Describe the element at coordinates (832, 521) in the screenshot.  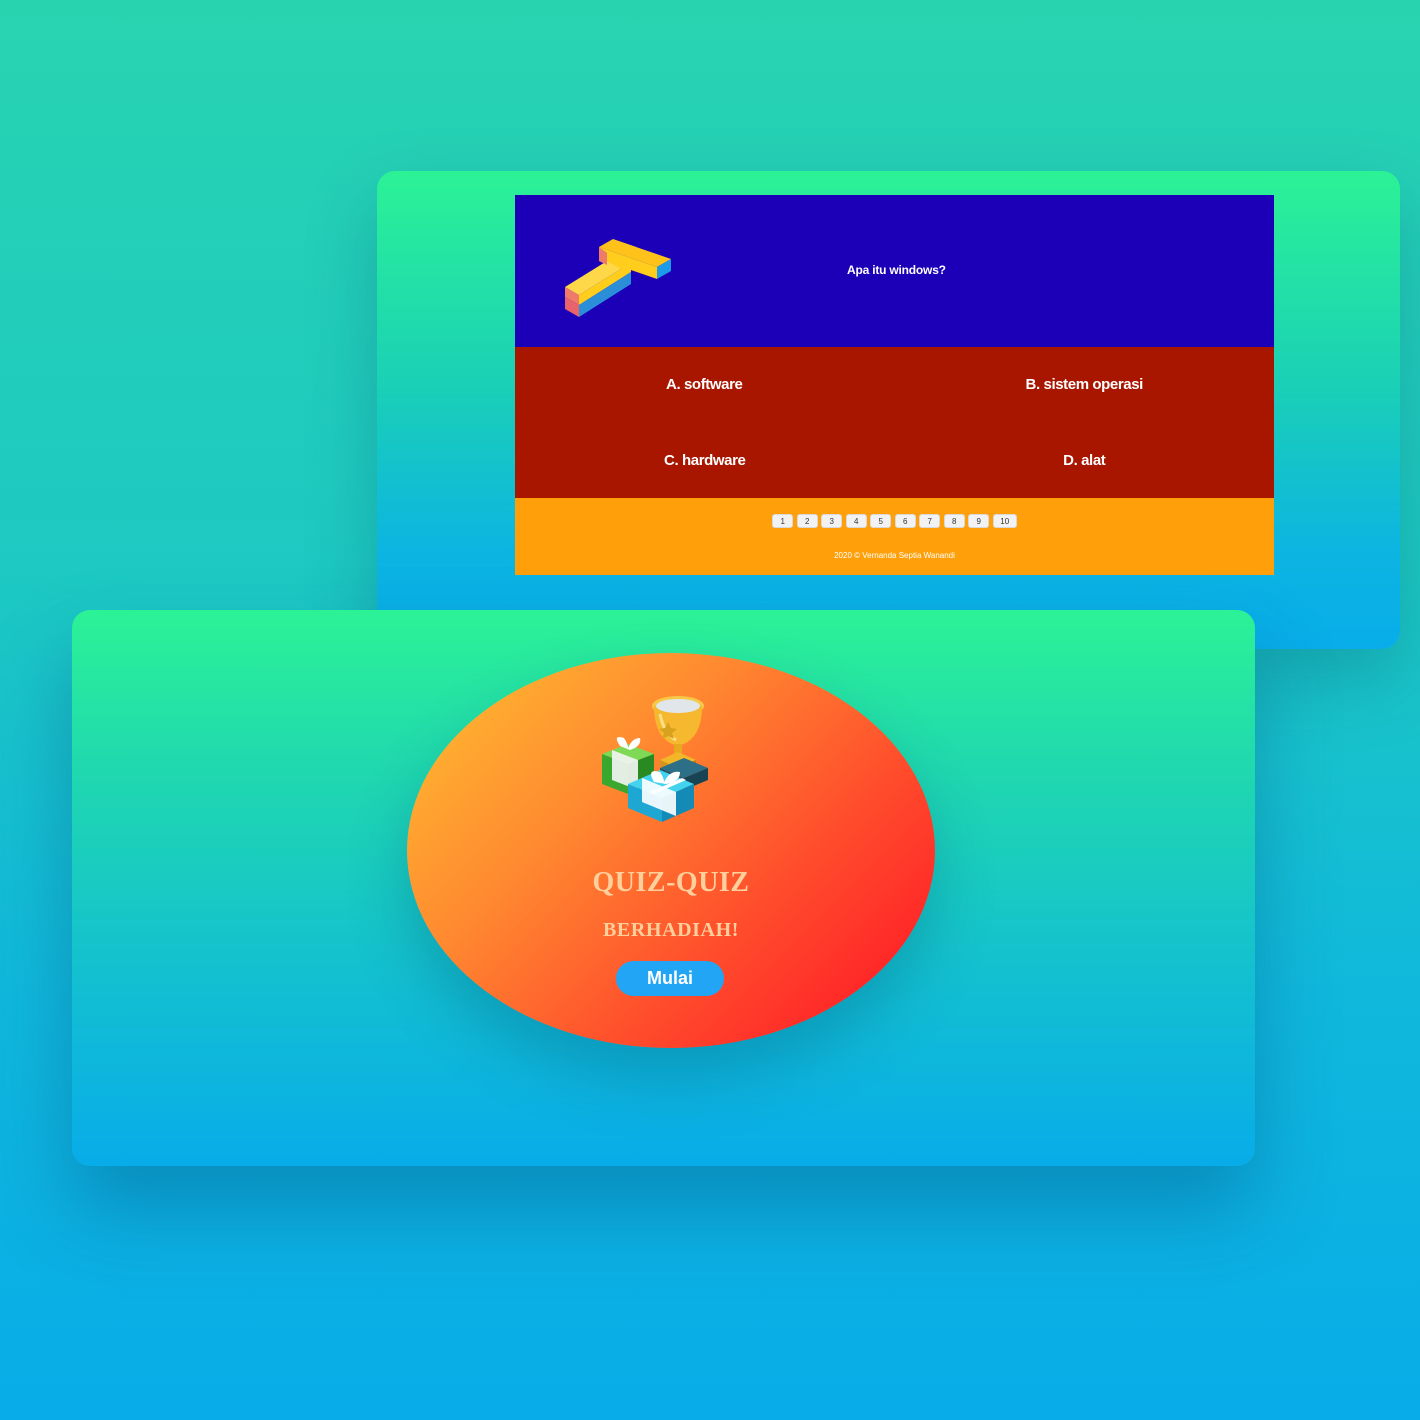
I see `page-button-3: 3` at that location.